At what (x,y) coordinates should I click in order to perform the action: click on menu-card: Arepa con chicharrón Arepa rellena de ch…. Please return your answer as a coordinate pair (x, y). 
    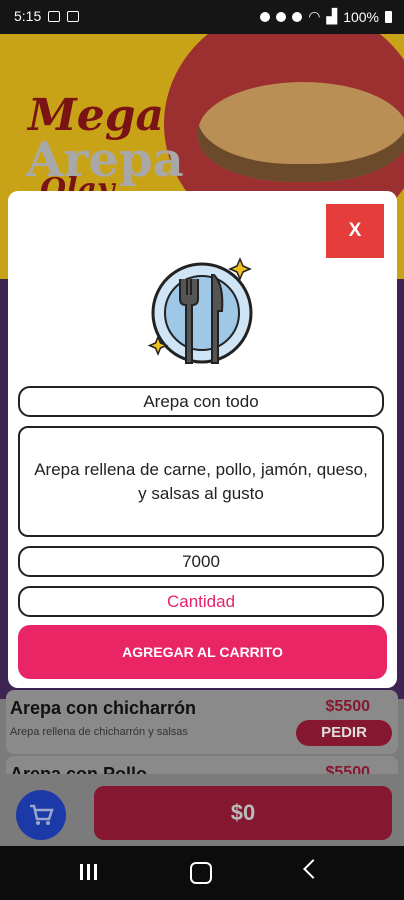
    Looking at the image, I should click on (202, 722).